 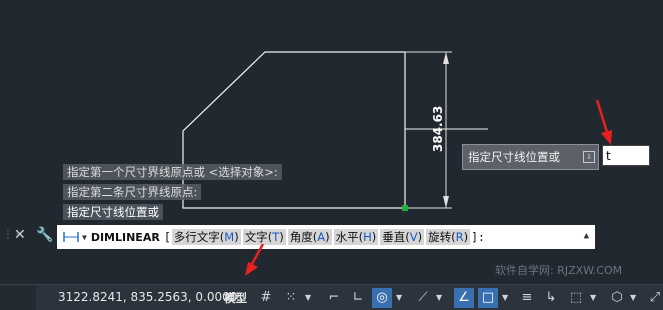 I want to click on polar-tracking-icon: ◎, so click(x=382, y=298).